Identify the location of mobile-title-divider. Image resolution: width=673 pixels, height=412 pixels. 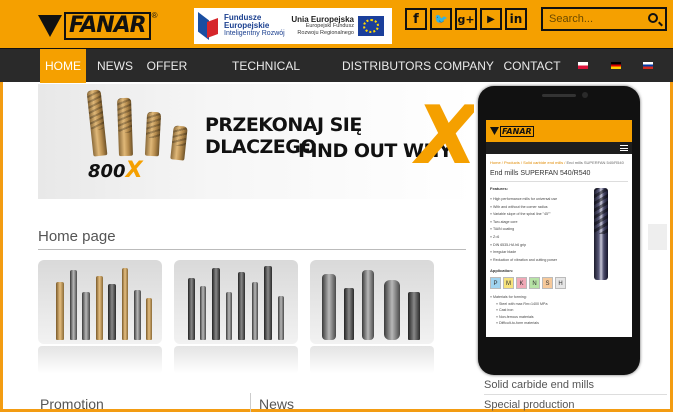
(559, 181).